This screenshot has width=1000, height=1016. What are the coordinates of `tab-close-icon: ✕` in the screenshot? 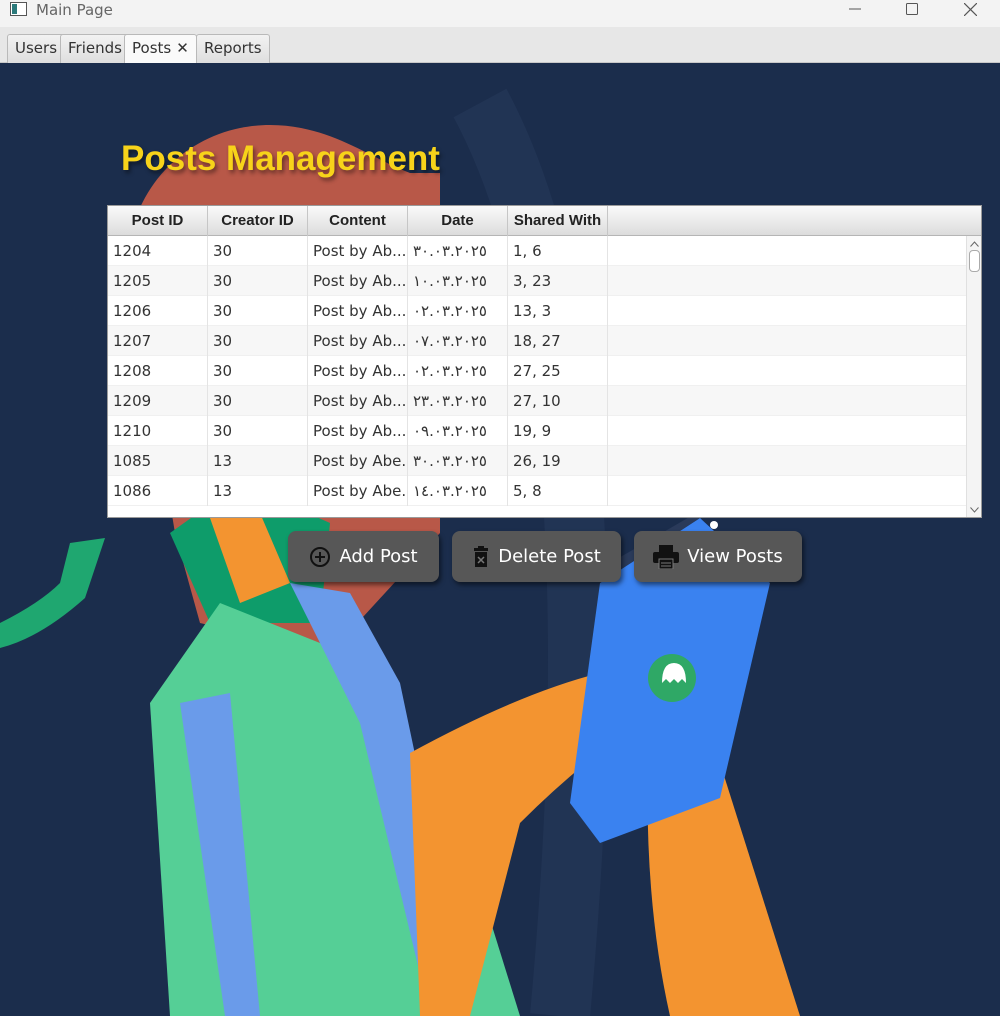 It's located at (182, 48).